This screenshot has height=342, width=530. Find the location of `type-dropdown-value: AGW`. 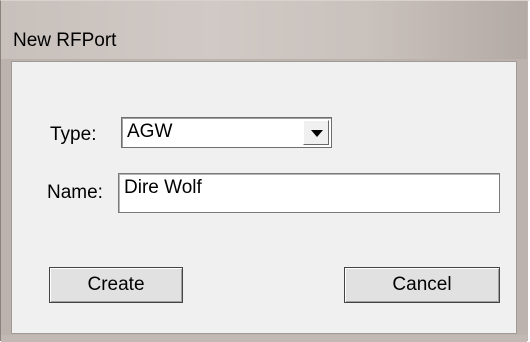

type-dropdown-value: AGW is located at coordinates (150, 131).